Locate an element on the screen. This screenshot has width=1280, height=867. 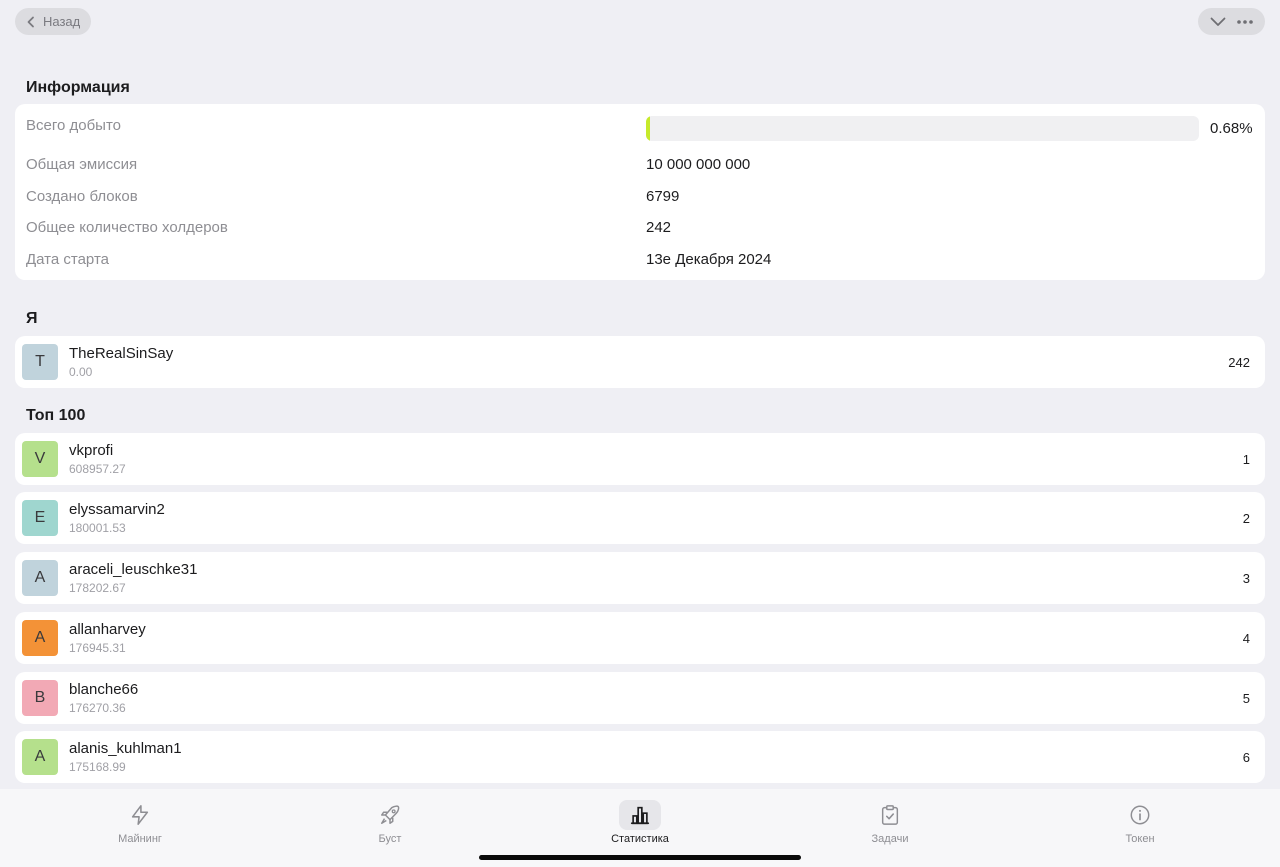
info-row: Общая эмиссия 10 000 000 000 is located at coordinates (640, 167).